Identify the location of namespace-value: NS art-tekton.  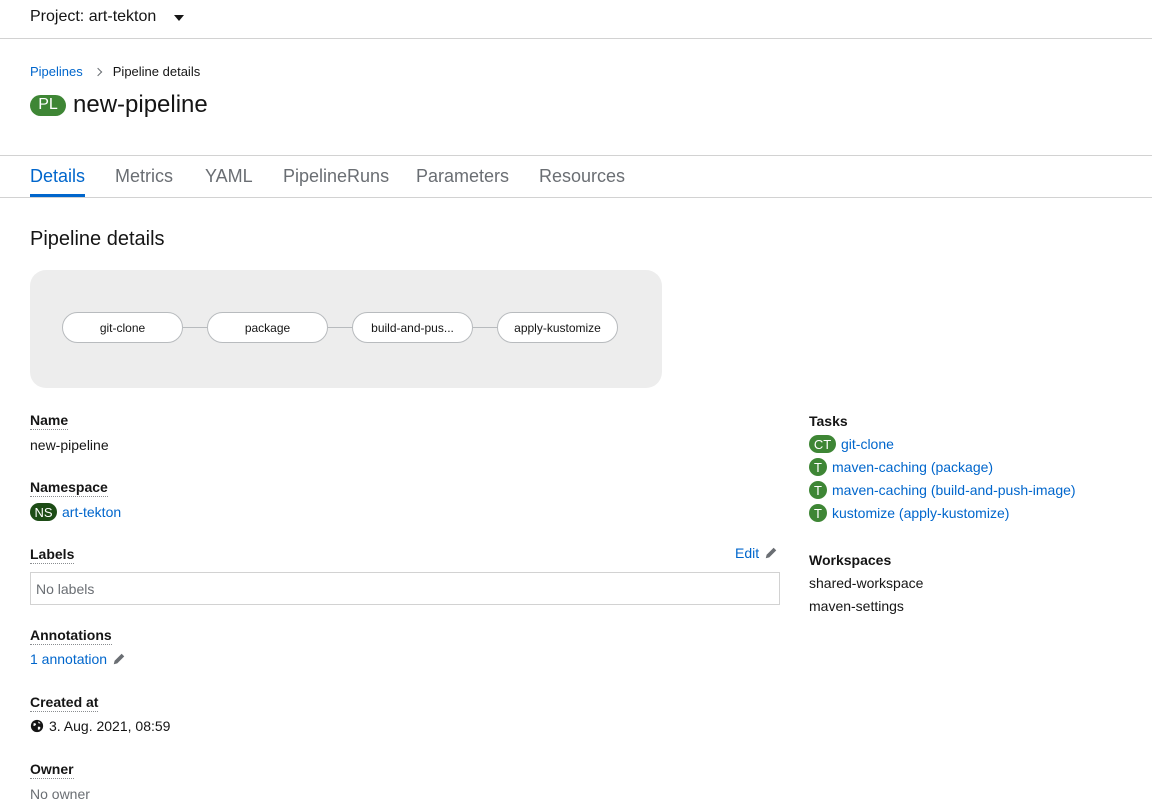
(75, 512).